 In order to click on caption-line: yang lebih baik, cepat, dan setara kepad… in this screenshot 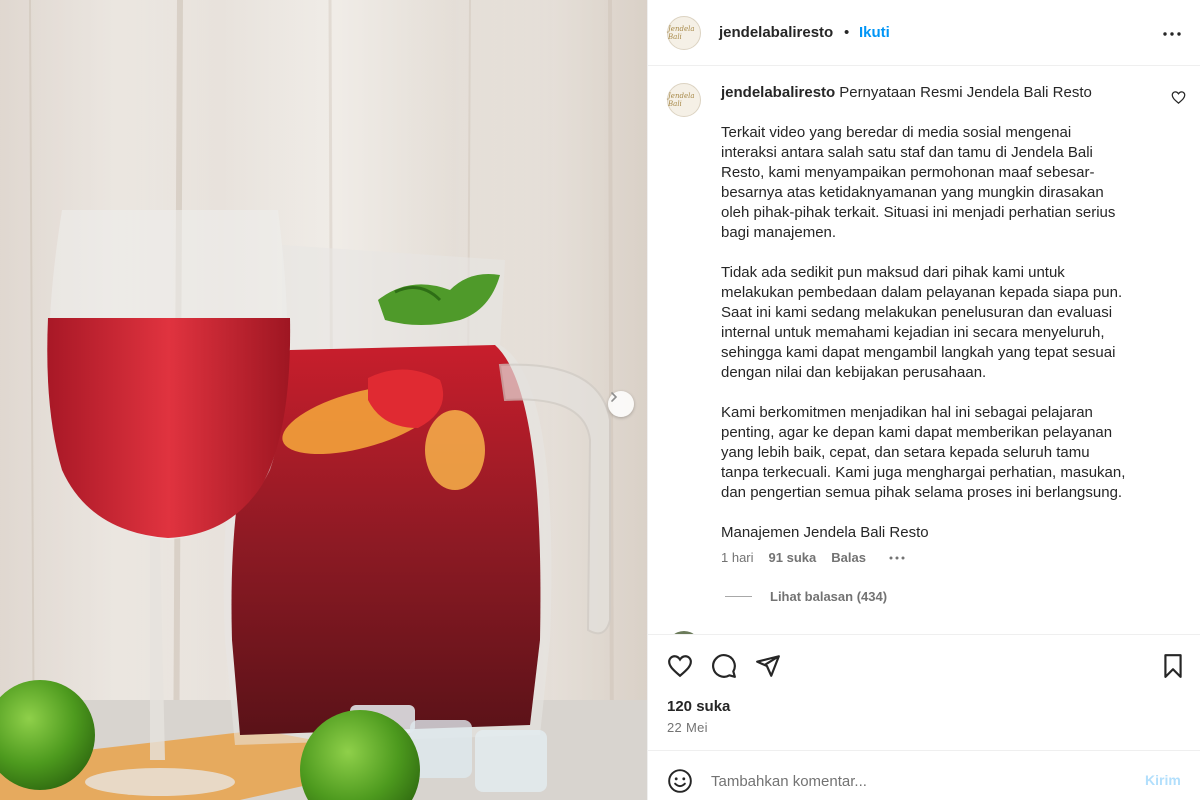, I will do `click(905, 452)`.